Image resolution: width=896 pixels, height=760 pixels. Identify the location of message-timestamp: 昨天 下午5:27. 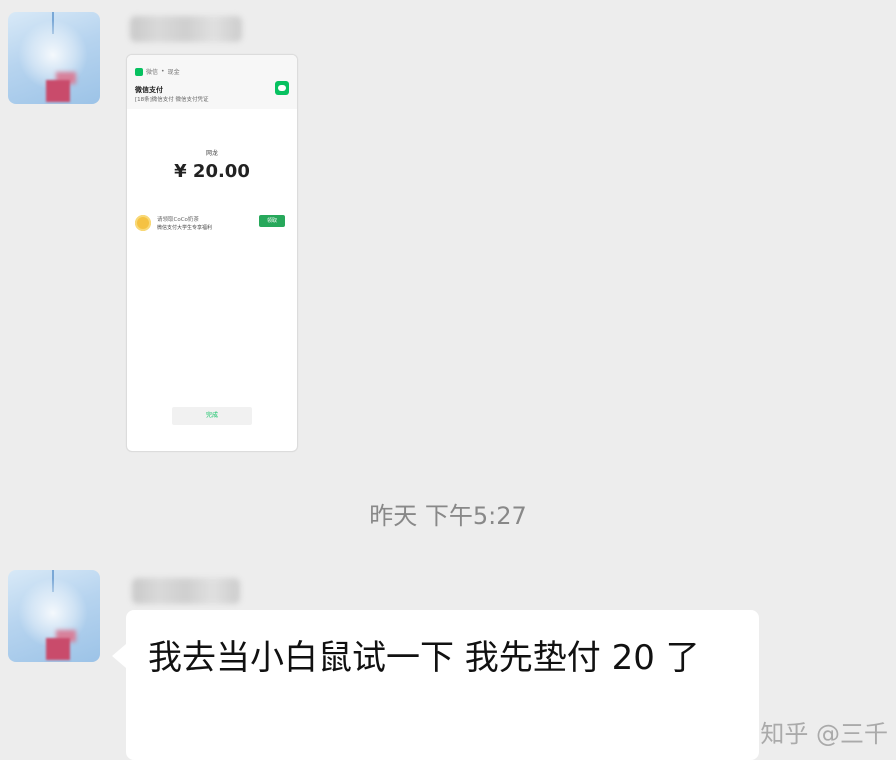
(448, 516).